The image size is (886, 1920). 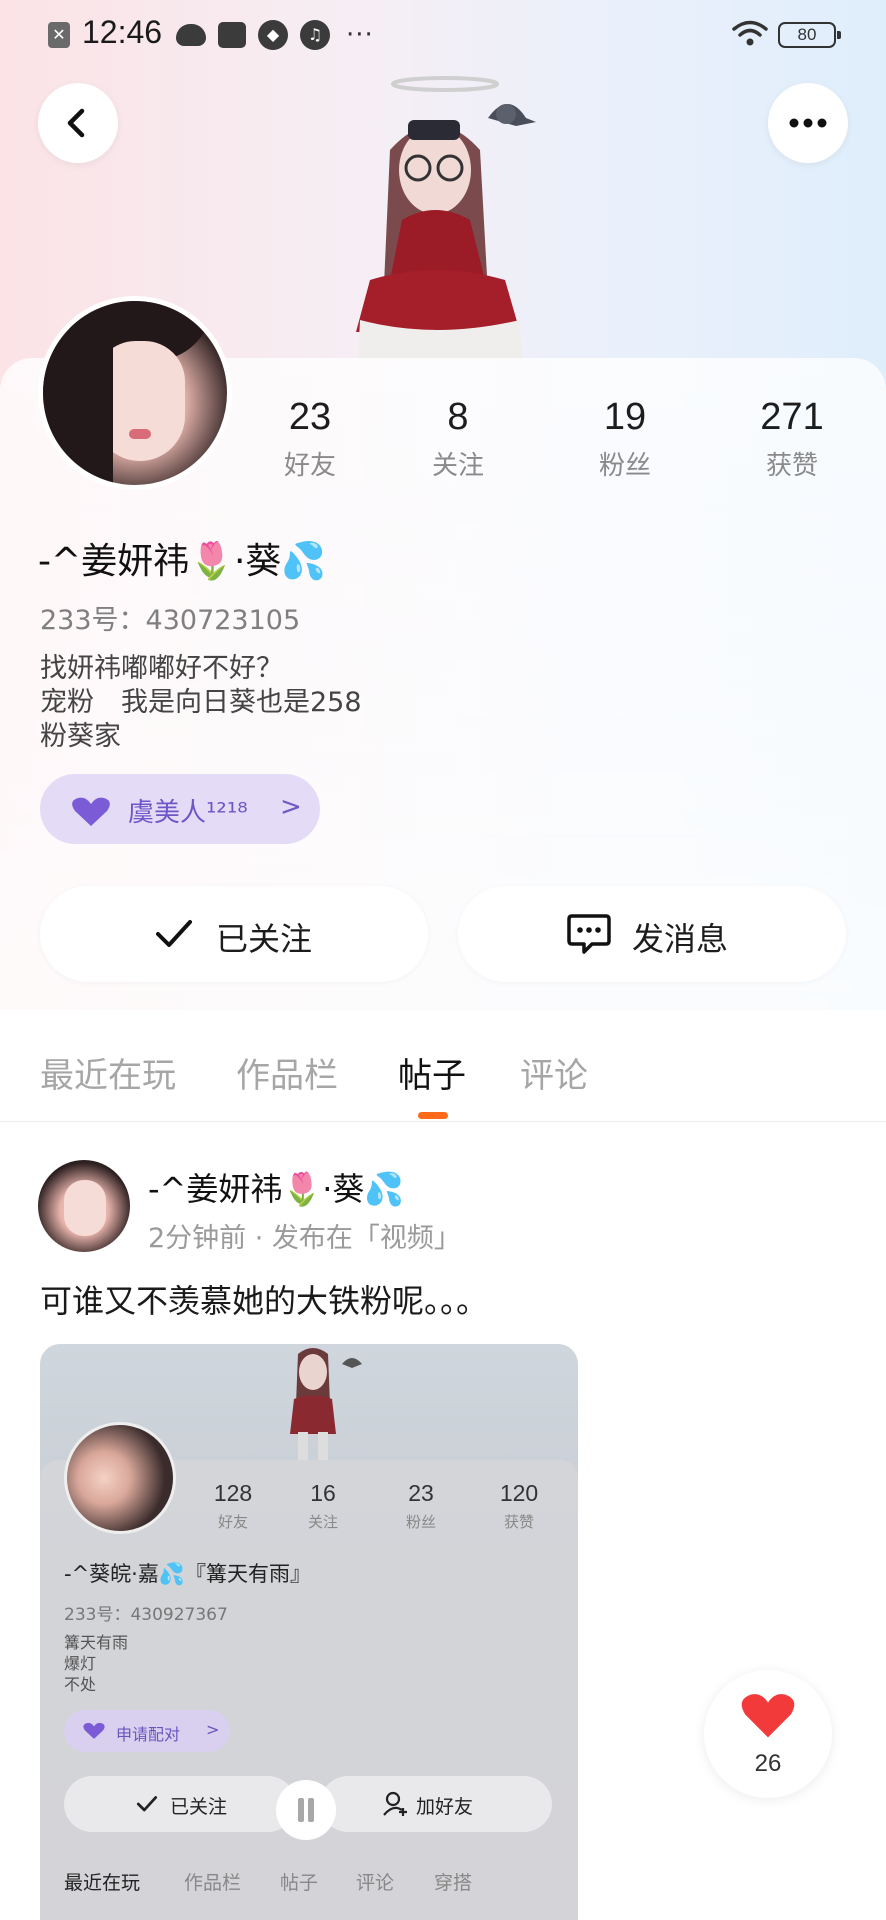 I want to click on status-notification-icons: ◆ ♫ ···, so click(x=275, y=35).